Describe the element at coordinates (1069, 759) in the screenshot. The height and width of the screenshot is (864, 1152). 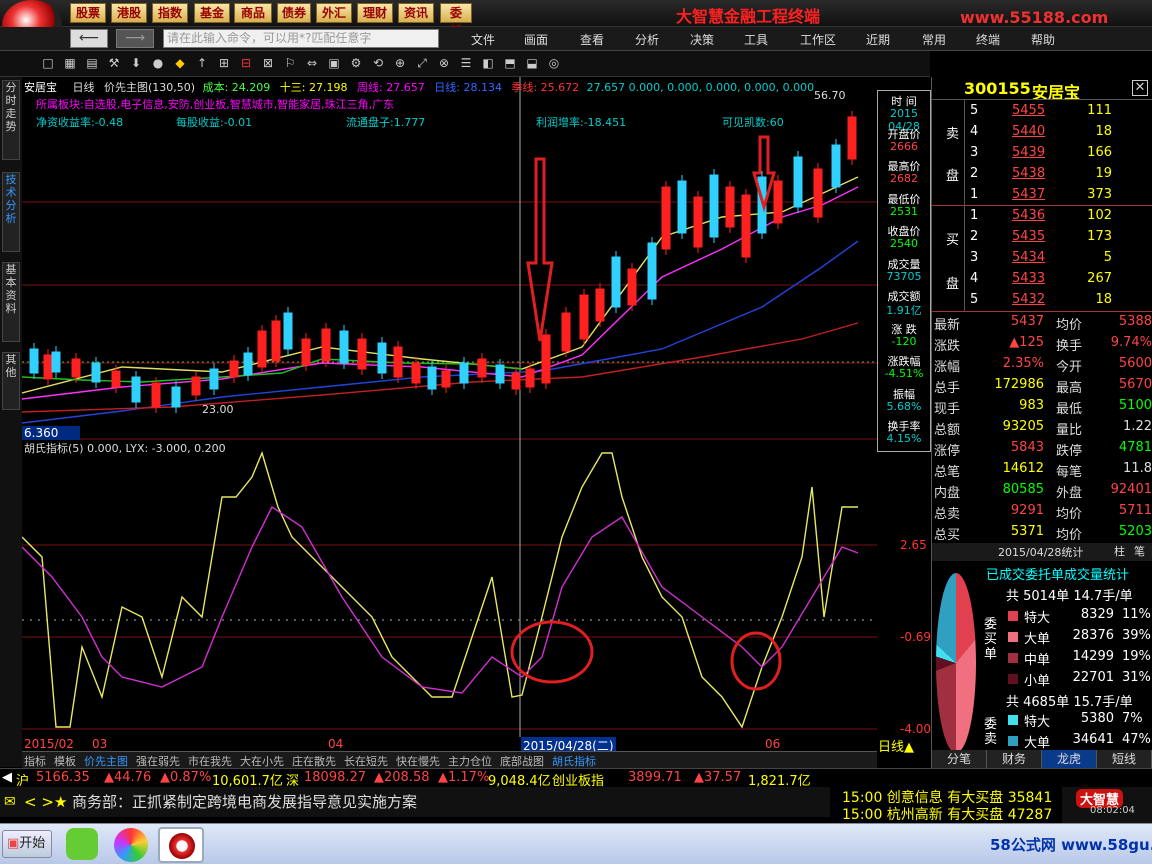
I see `quote-tab-2: 龙虎` at that location.